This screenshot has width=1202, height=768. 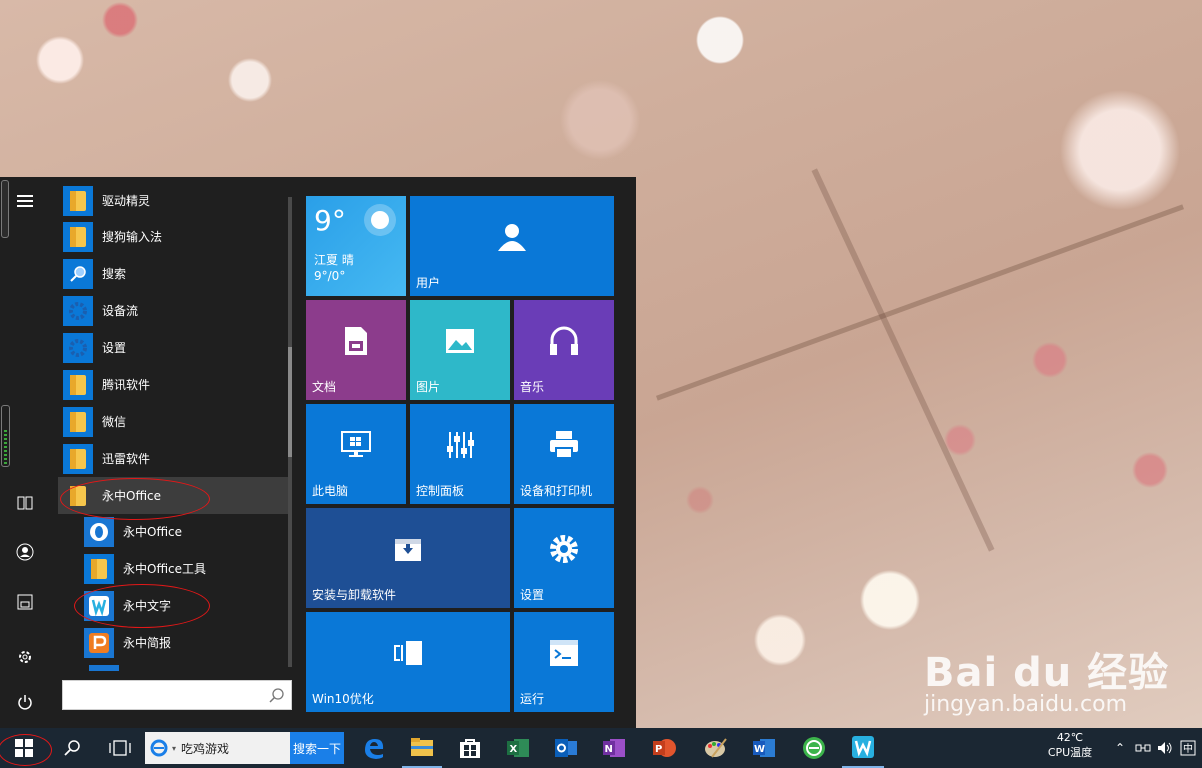 What do you see at coordinates (126, 459) in the screenshot?
I see `app-label: 迅雷软件` at bounding box center [126, 459].